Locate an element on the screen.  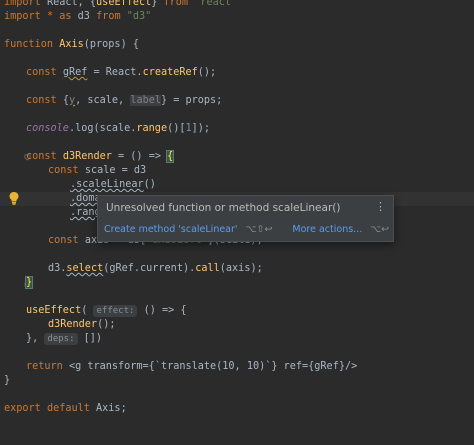
more-actions-shortcut: ⌥↩ is located at coordinates (380, 229).